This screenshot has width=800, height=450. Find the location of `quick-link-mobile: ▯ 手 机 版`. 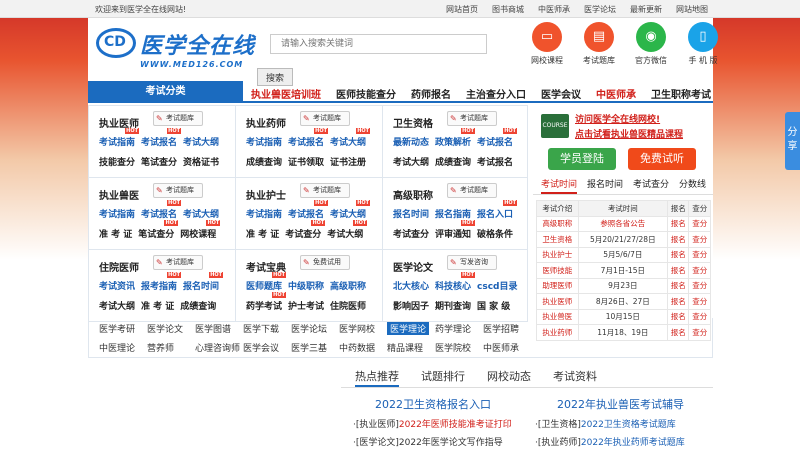

quick-link-mobile: ▯ 手 机 版 is located at coordinates (703, 44).